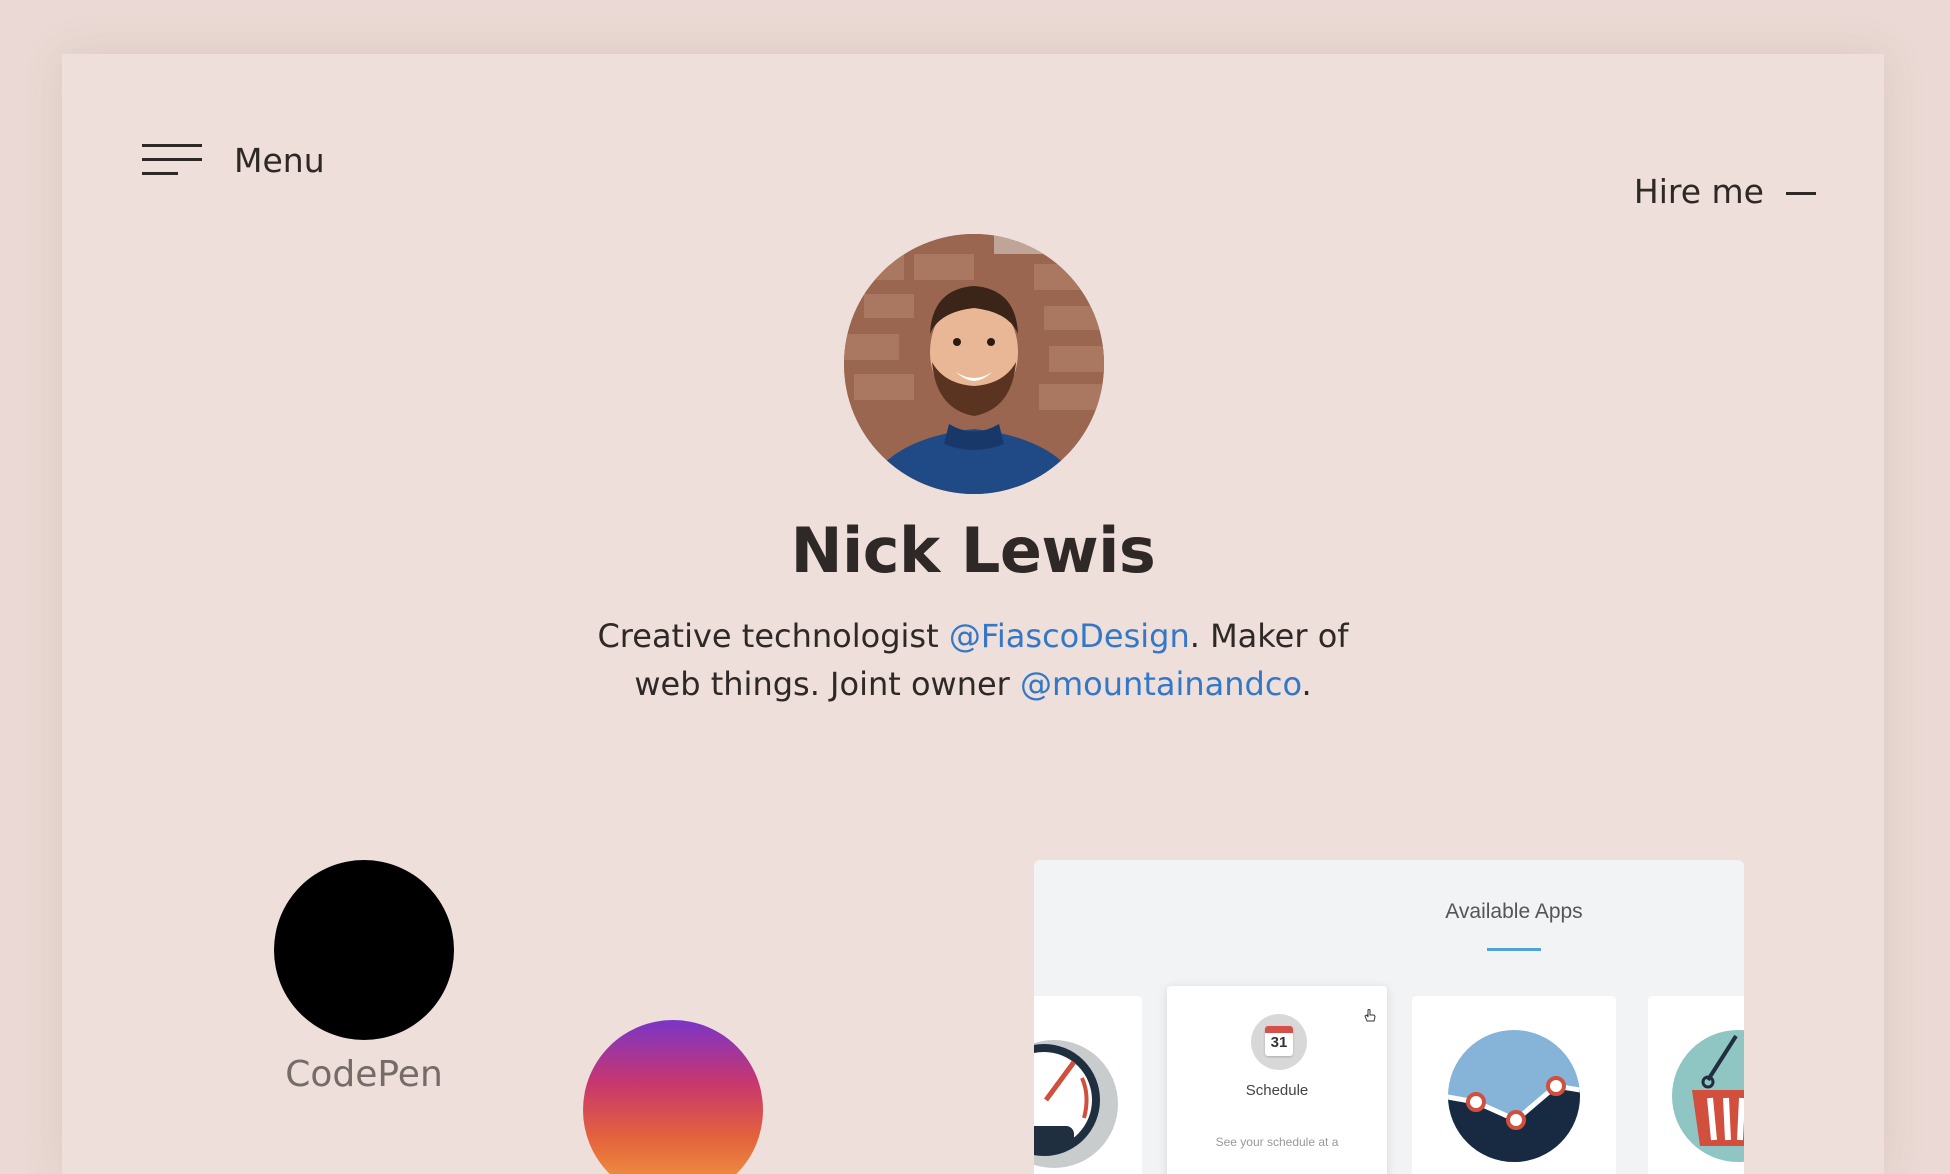 This screenshot has width=1950, height=1174. Describe the element at coordinates (973, 550) in the screenshot. I see `profile-name: Nick Lewis` at that location.